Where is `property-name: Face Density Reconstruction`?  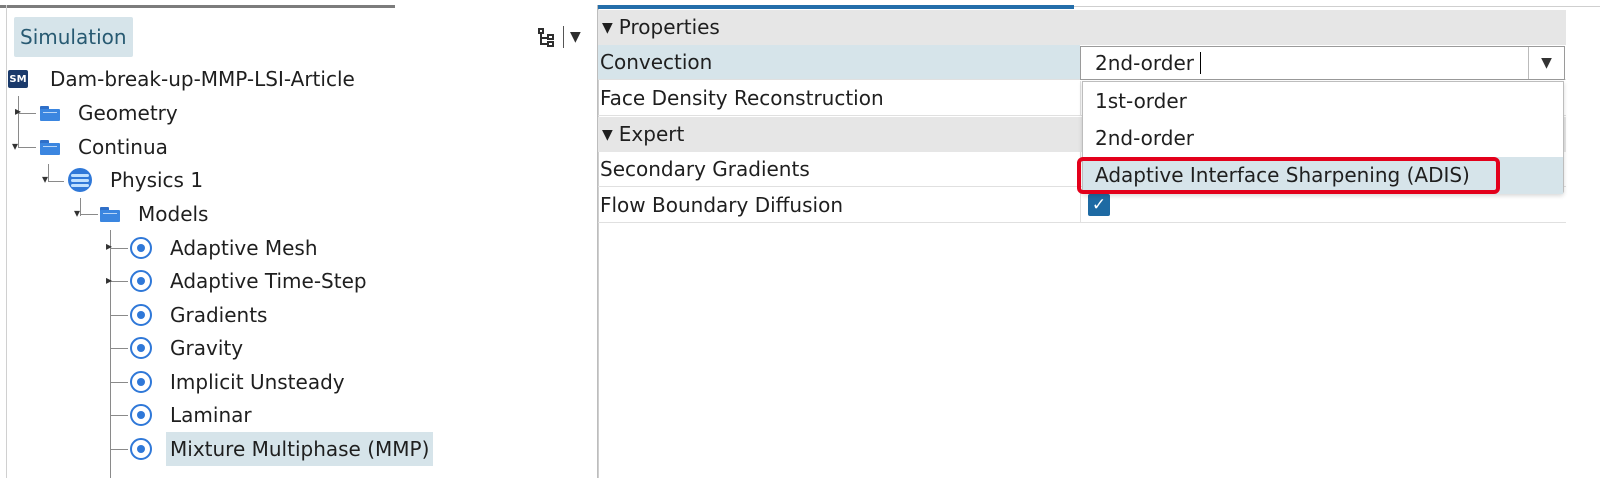
property-name: Face Density Reconstruction is located at coordinates (742, 98).